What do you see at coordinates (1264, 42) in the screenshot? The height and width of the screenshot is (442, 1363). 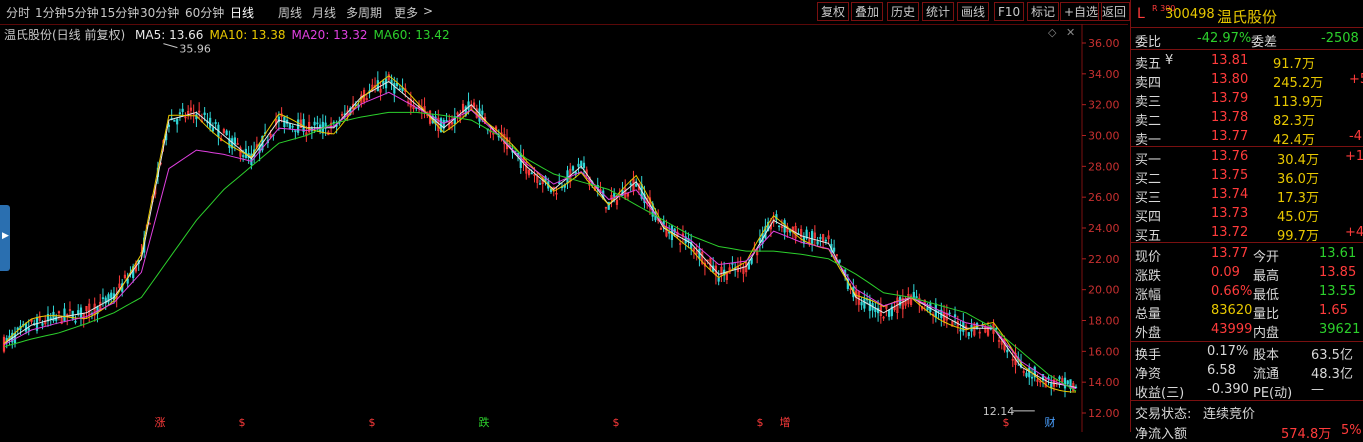 I see `weicha-label: 委差` at bounding box center [1264, 42].